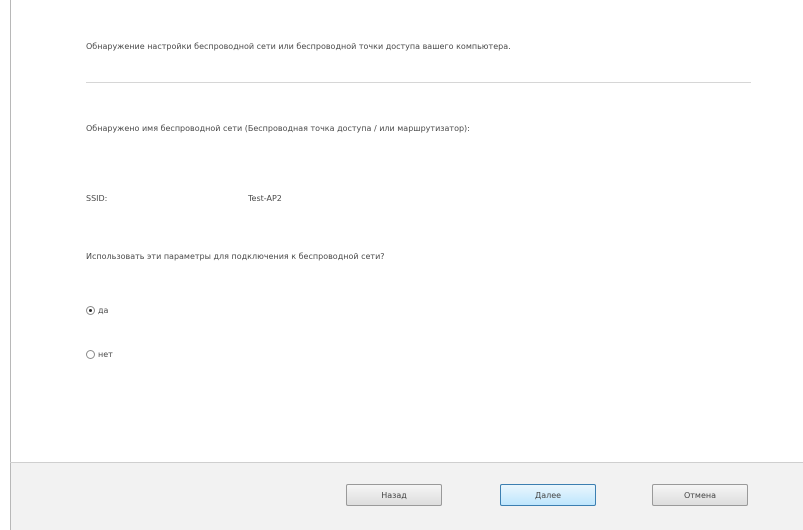 The width and height of the screenshot is (803, 530). I want to click on cancel-button: Отмена, so click(700, 495).